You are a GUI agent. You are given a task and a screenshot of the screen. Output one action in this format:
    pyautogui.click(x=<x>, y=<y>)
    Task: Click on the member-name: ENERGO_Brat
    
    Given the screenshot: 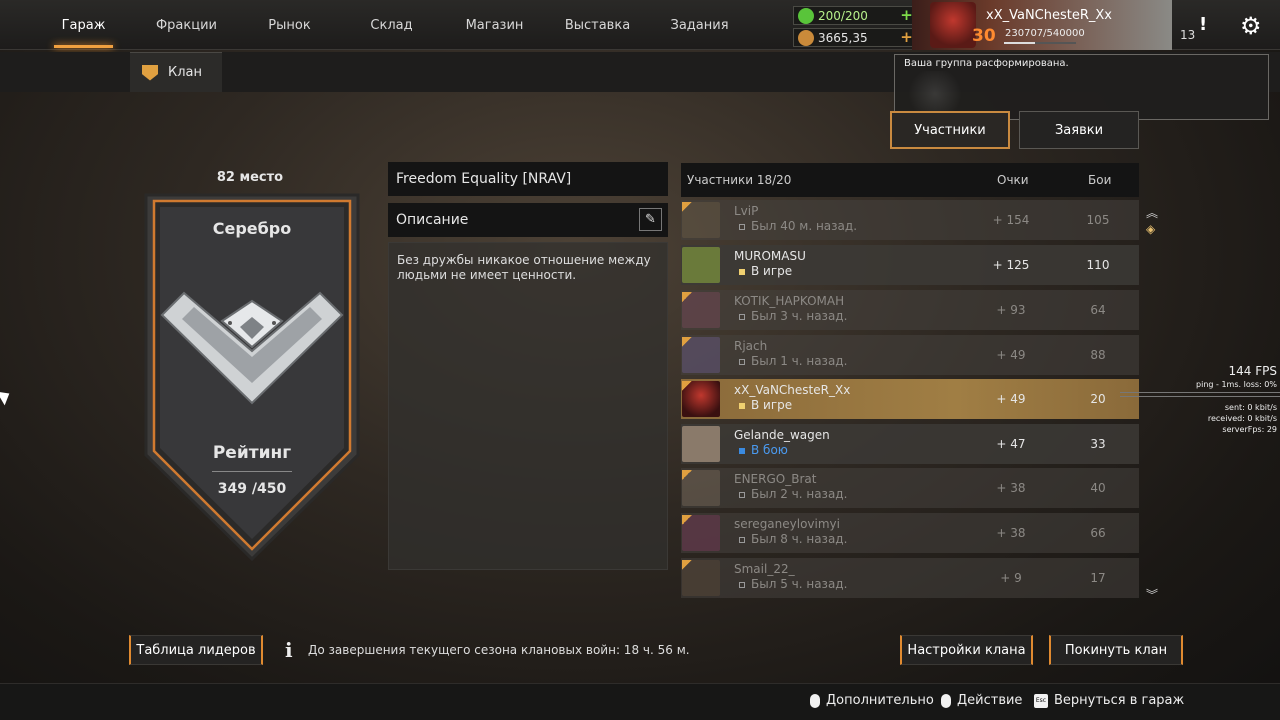 What is the action you would take?
    pyautogui.click(x=775, y=479)
    